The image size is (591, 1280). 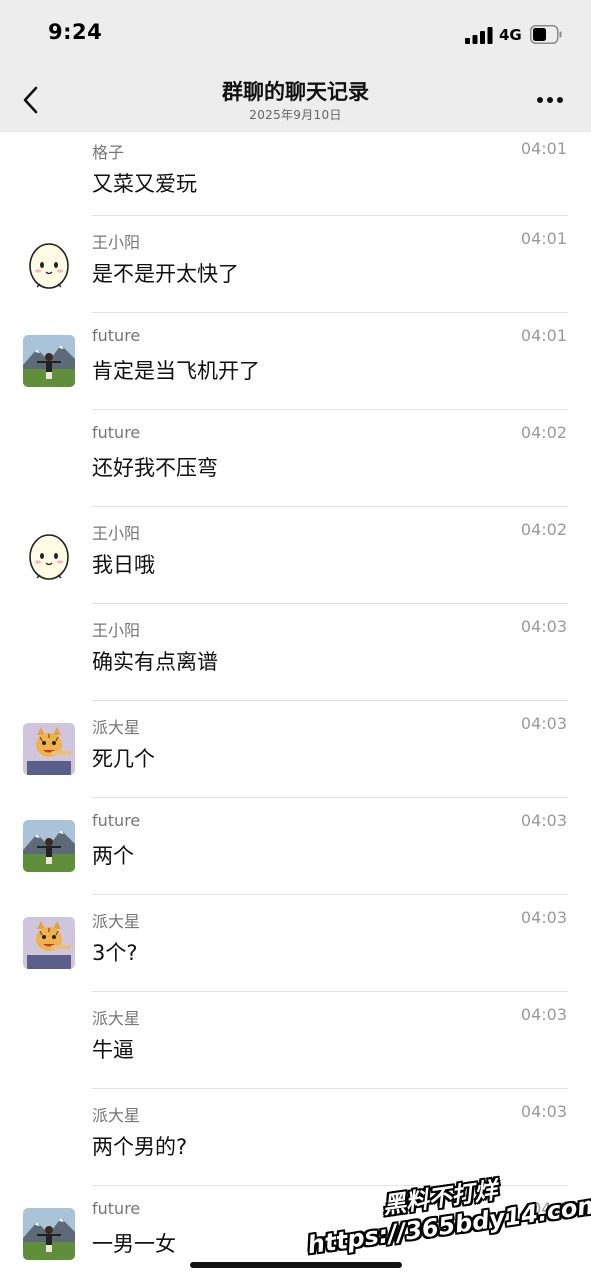 What do you see at coordinates (295, 264) in the screenshot?
I see `chat-message: 王小阳 04:01 是不是开太快了` at bounding box center [295, 264].